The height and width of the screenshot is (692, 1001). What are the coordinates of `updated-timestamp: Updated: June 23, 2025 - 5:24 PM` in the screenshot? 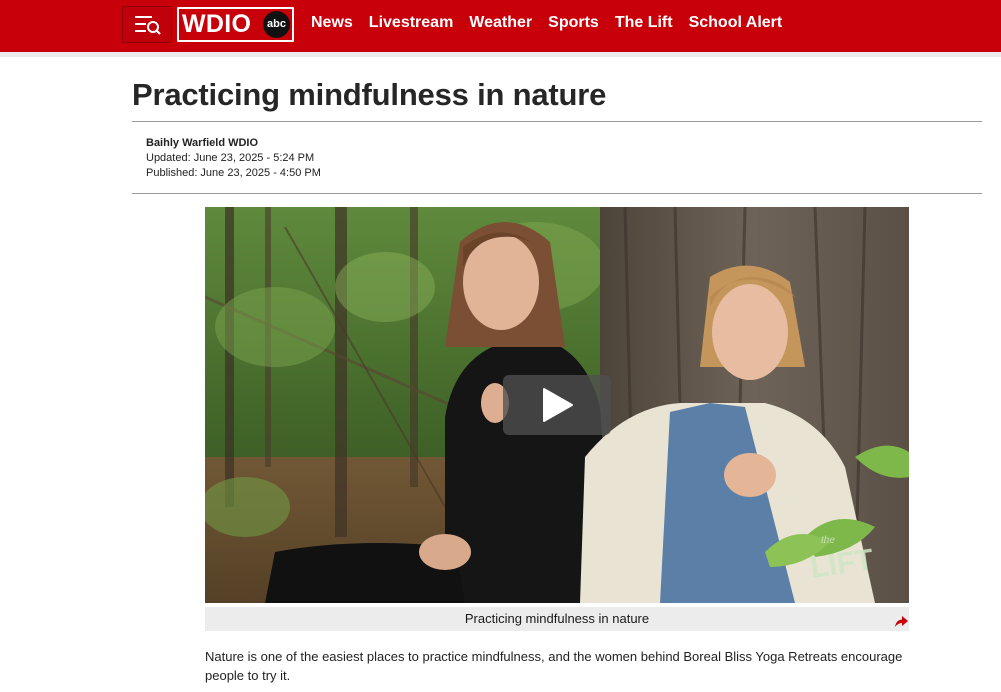 It's located at (230, 158).